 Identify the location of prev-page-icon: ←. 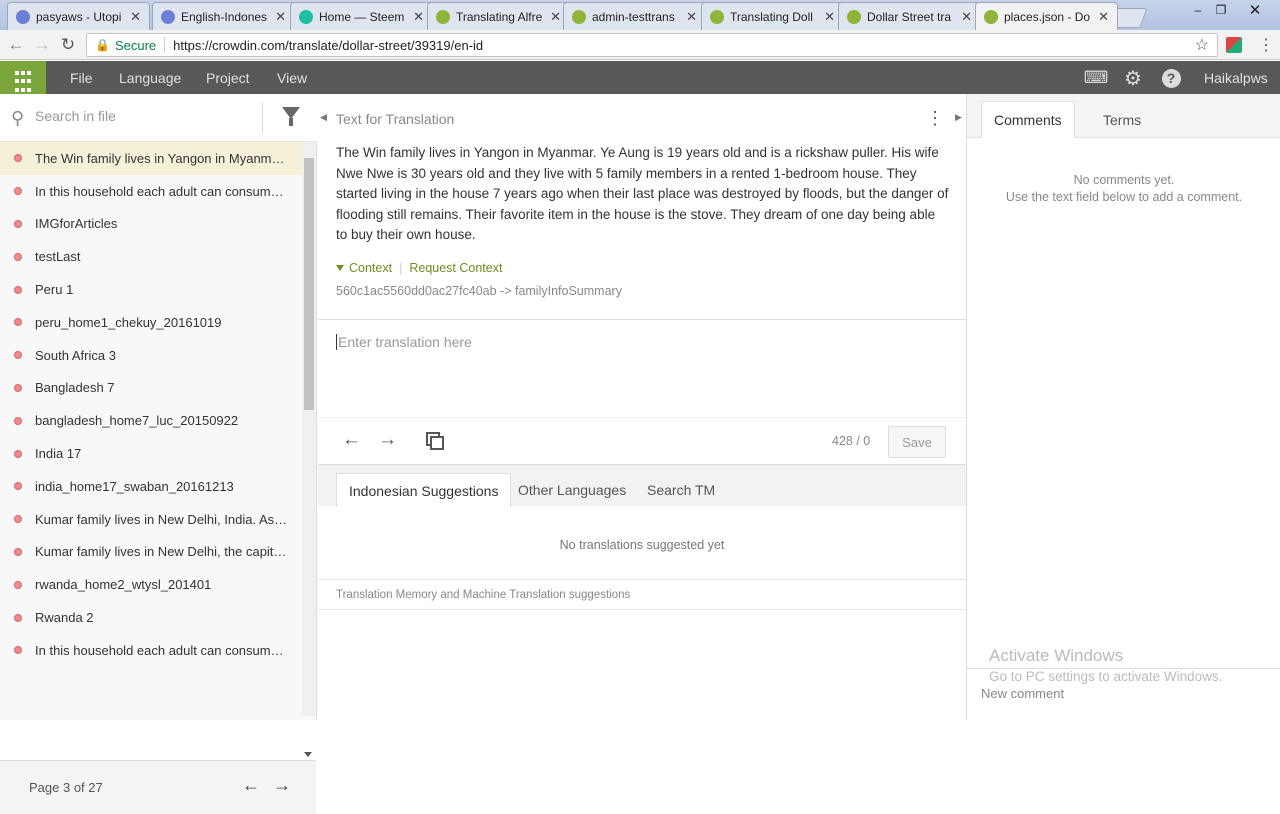
(251, 785).